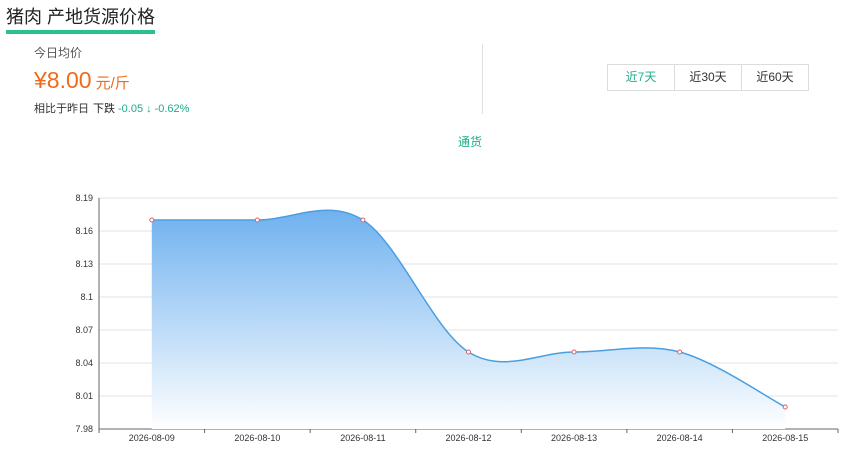  What do you see at coordinates (84, 396) in the screenshot?
I see `y-tick-label: 8.01` at bounding box center [84, 396].